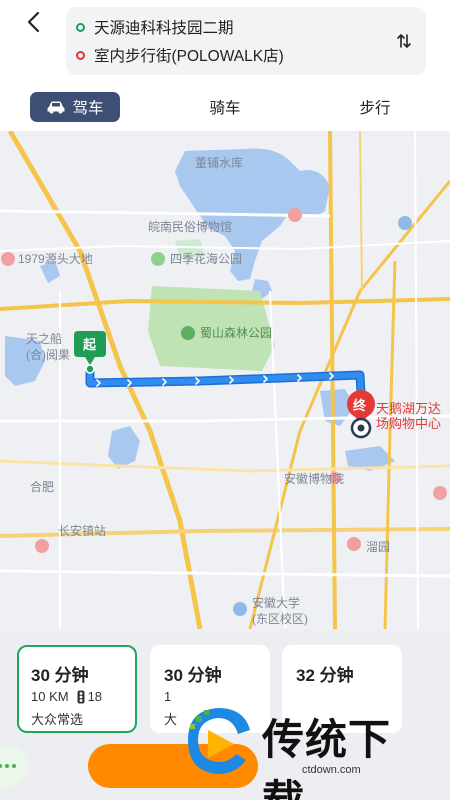 The image size is (450, 800). I want to click on route-2-time: 30 分钟, so click(193, 675).